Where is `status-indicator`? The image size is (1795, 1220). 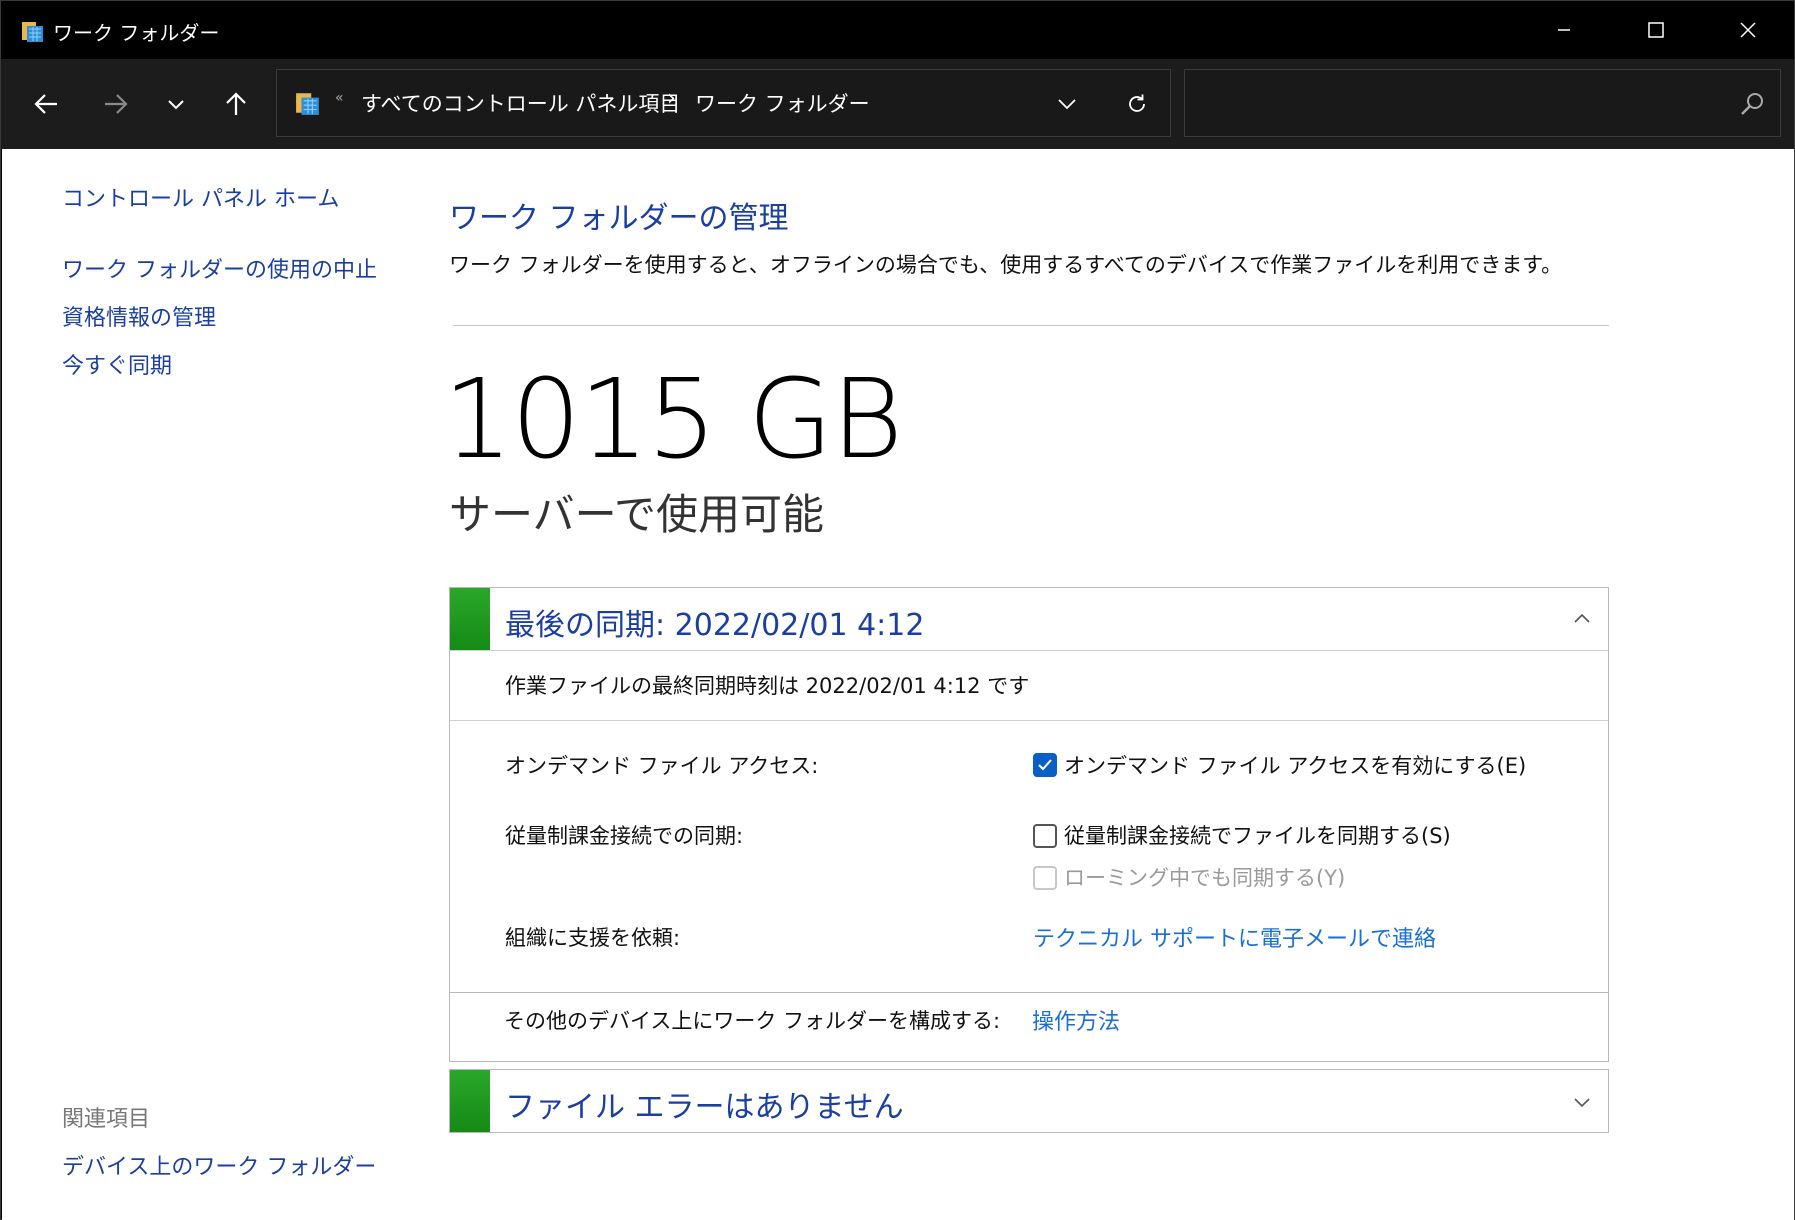
status-indicator is located at coordinates (470, 1101).